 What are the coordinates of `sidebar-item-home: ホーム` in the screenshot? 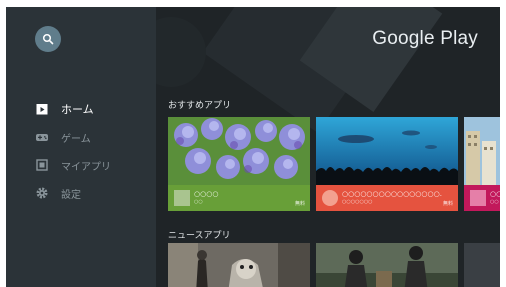 It's located at (73, 109).